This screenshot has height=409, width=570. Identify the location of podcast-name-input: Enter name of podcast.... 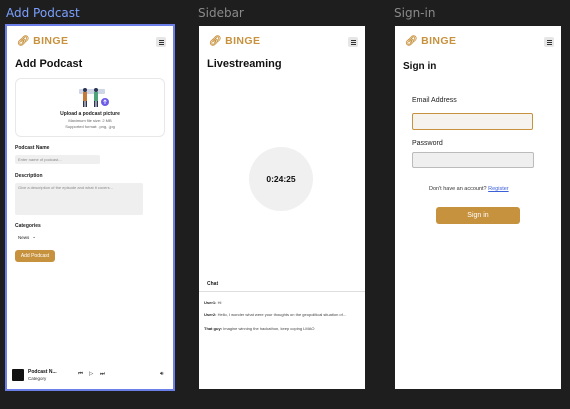
(57, 159).